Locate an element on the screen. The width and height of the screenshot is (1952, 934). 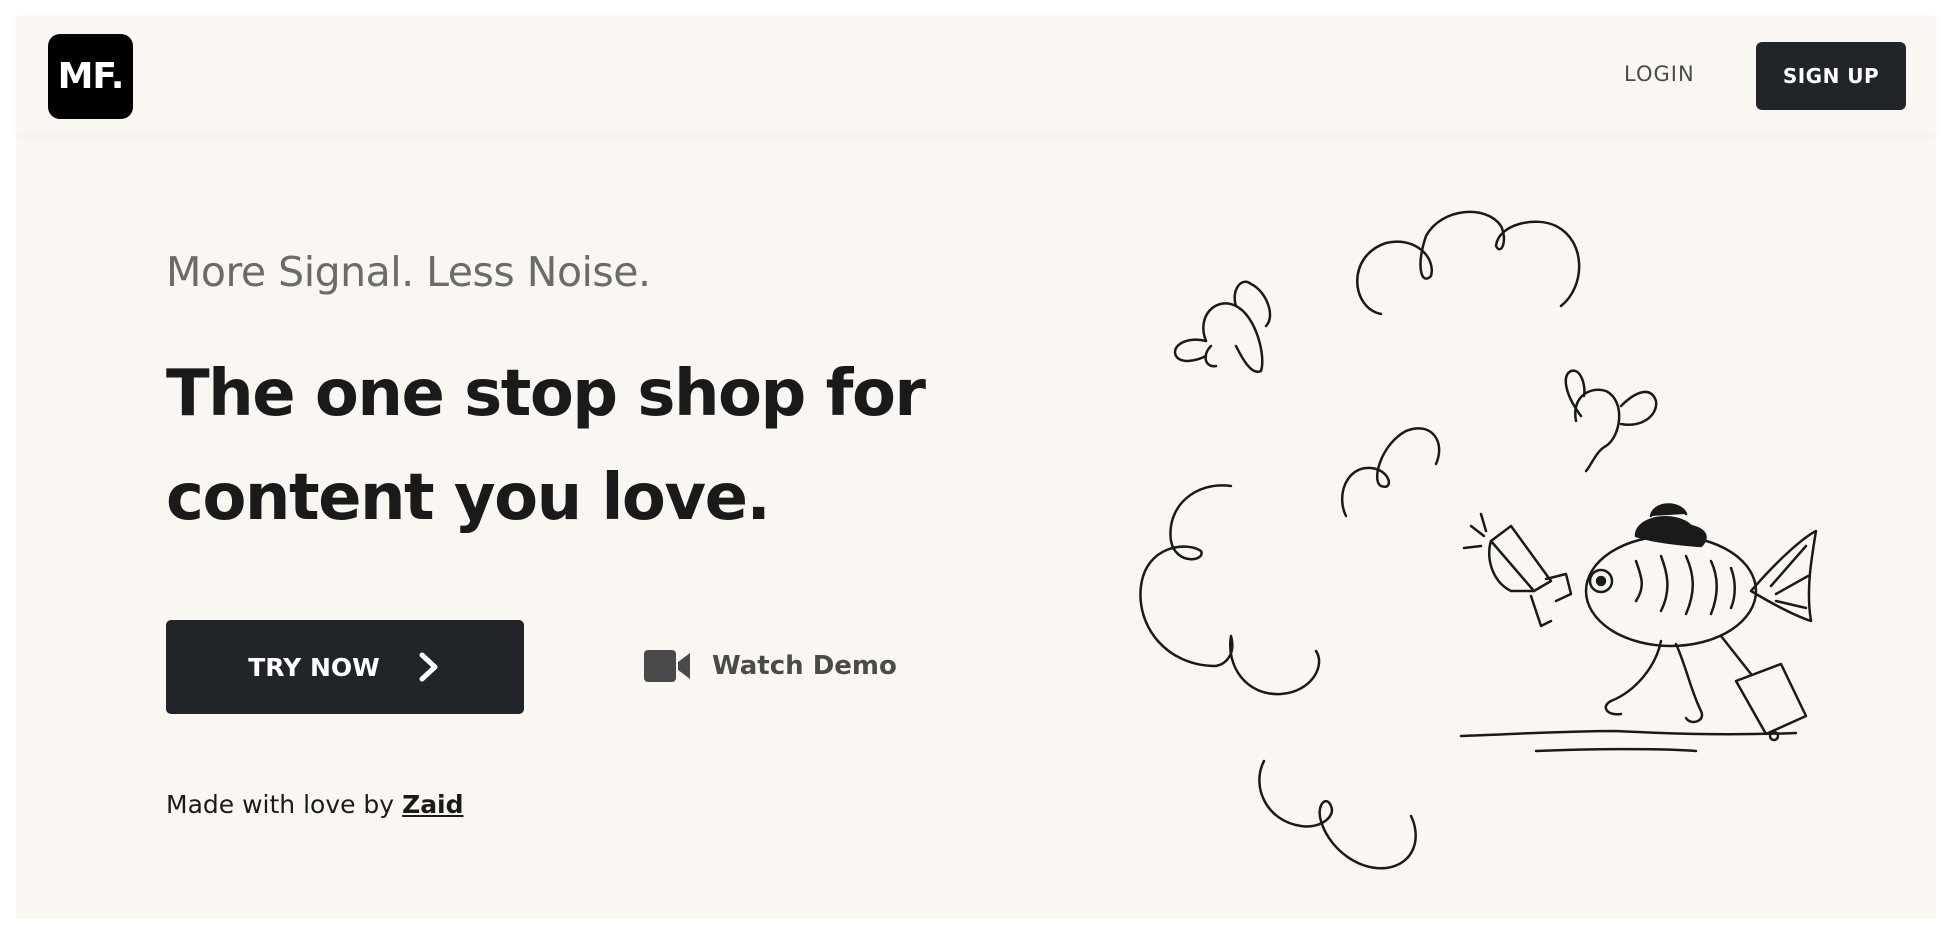
try-now-button: TRY NOW is located at coordinates (345, 667).